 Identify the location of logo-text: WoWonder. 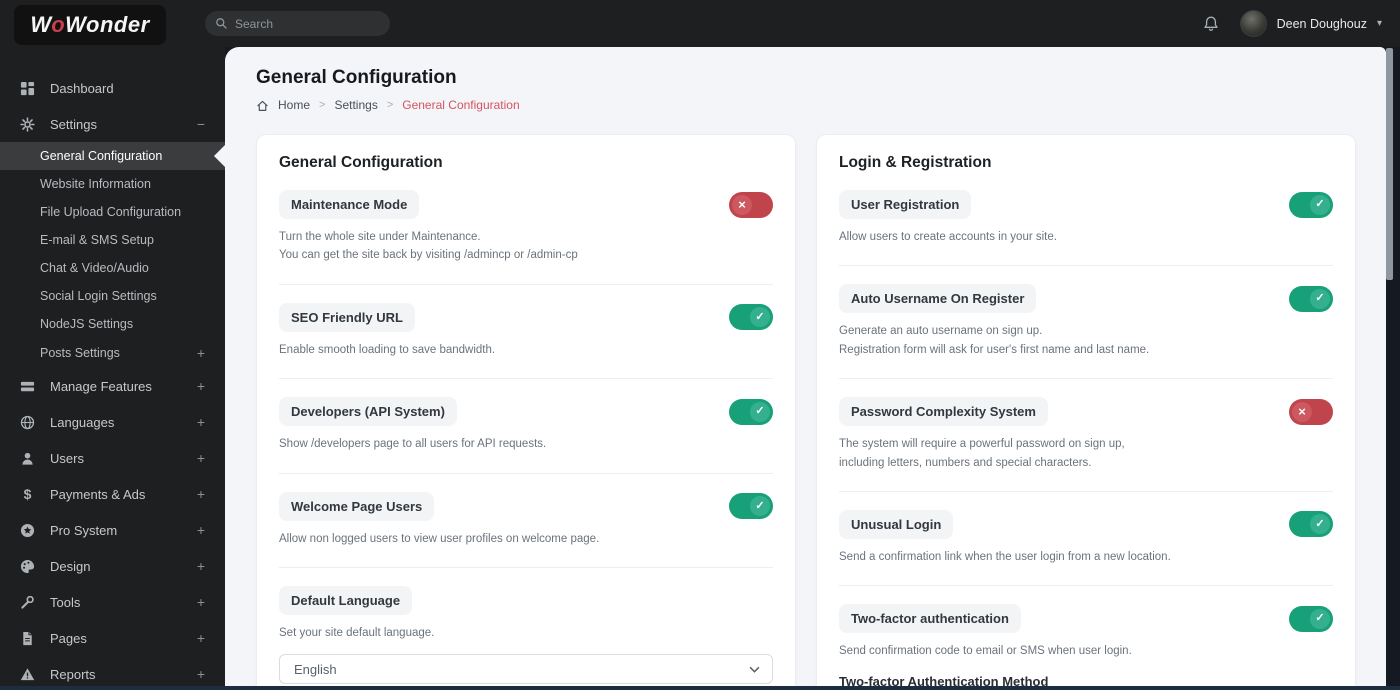
(90, 24).